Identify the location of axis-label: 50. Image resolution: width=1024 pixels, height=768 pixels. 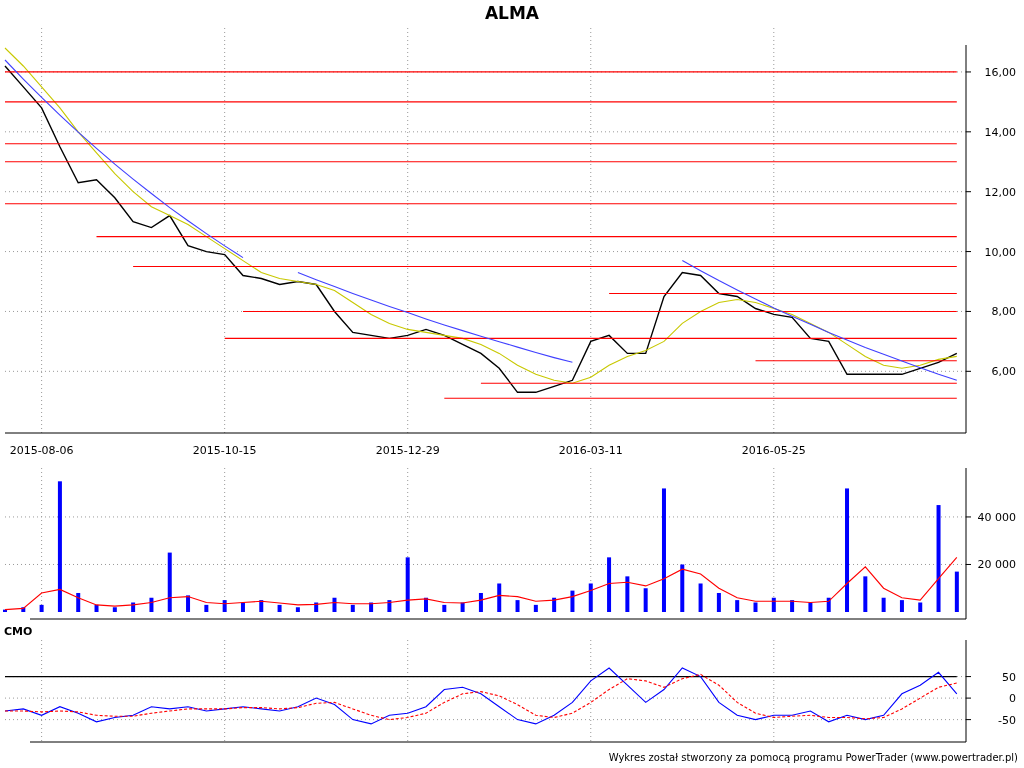
(1009, 677).